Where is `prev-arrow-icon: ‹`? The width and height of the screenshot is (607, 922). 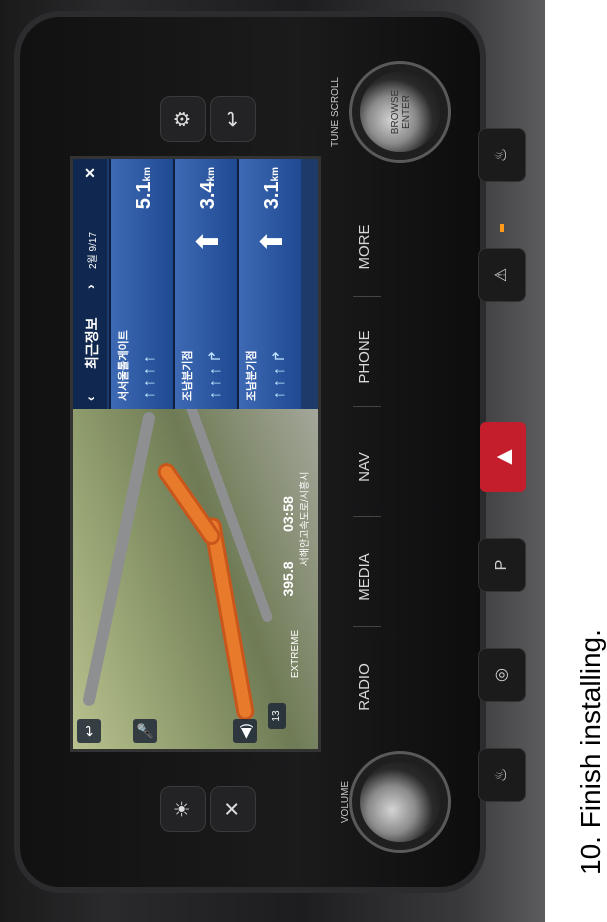 prev-arrow-icon: ‹ is located at coordinates (90, 398).